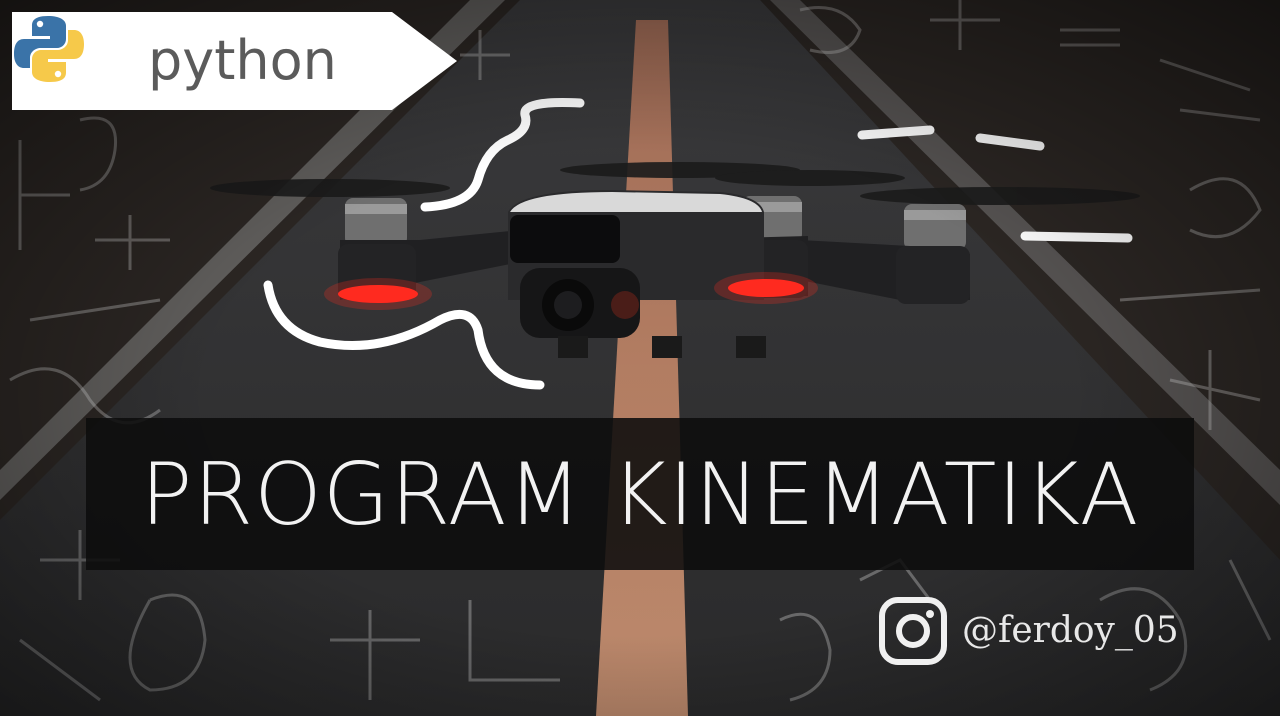  Describe the element at coordinates (49, 49) in the screenshot. I see `python-logo-icon` at that location.